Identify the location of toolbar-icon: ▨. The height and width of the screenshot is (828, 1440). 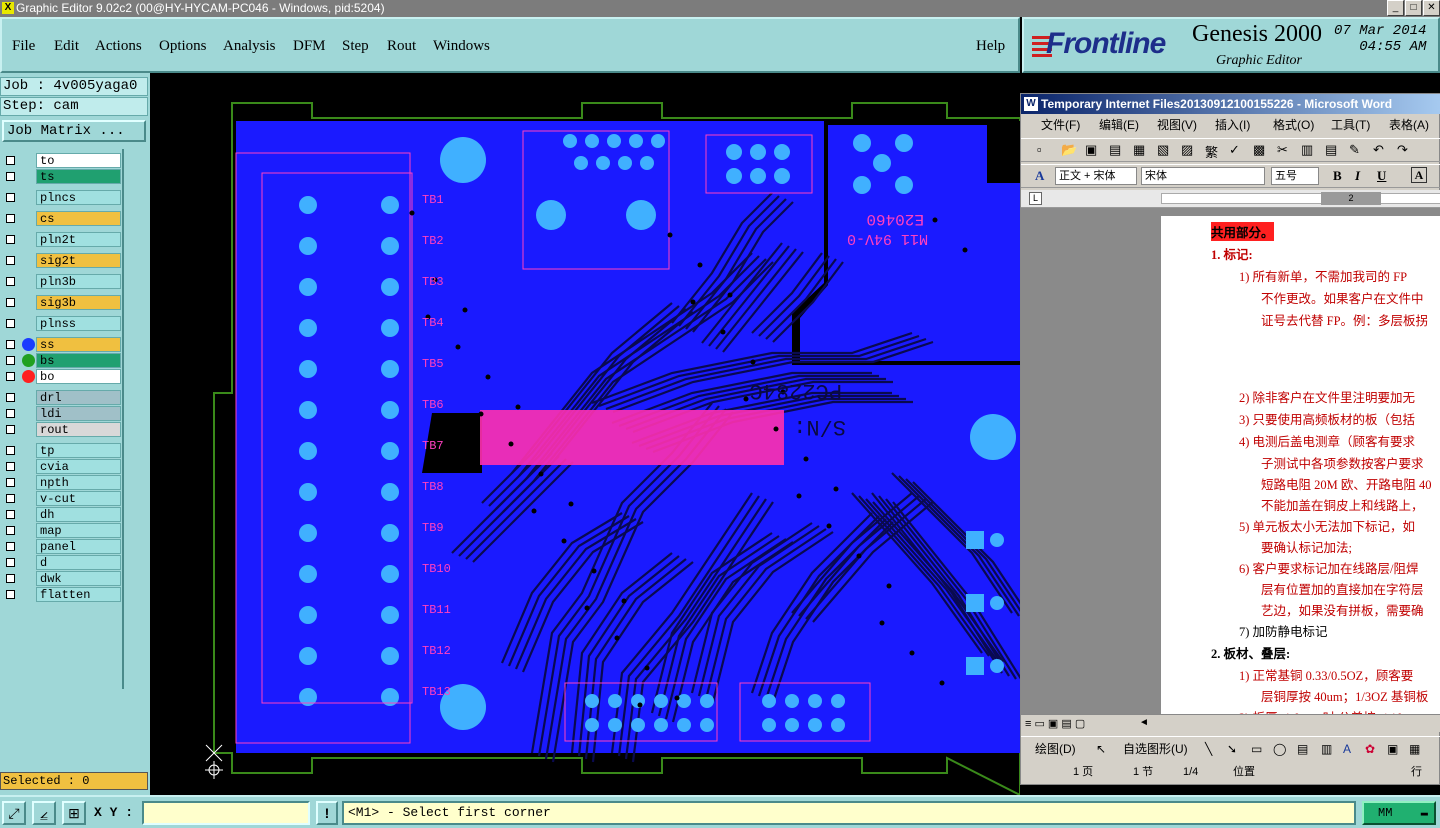
(1187, 150).